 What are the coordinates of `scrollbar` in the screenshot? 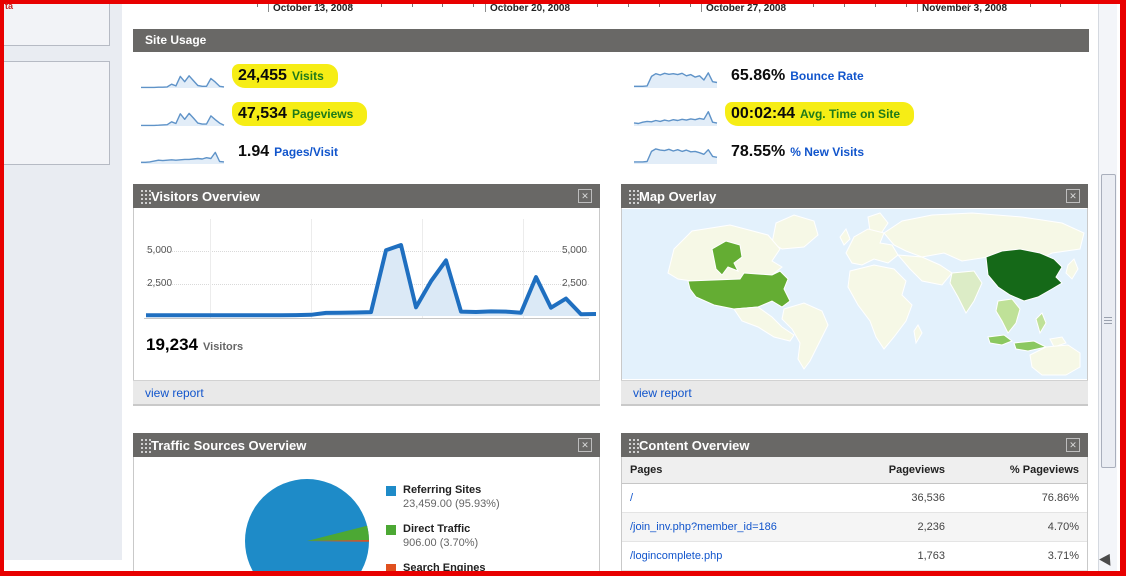 It's located at (1107, 287).